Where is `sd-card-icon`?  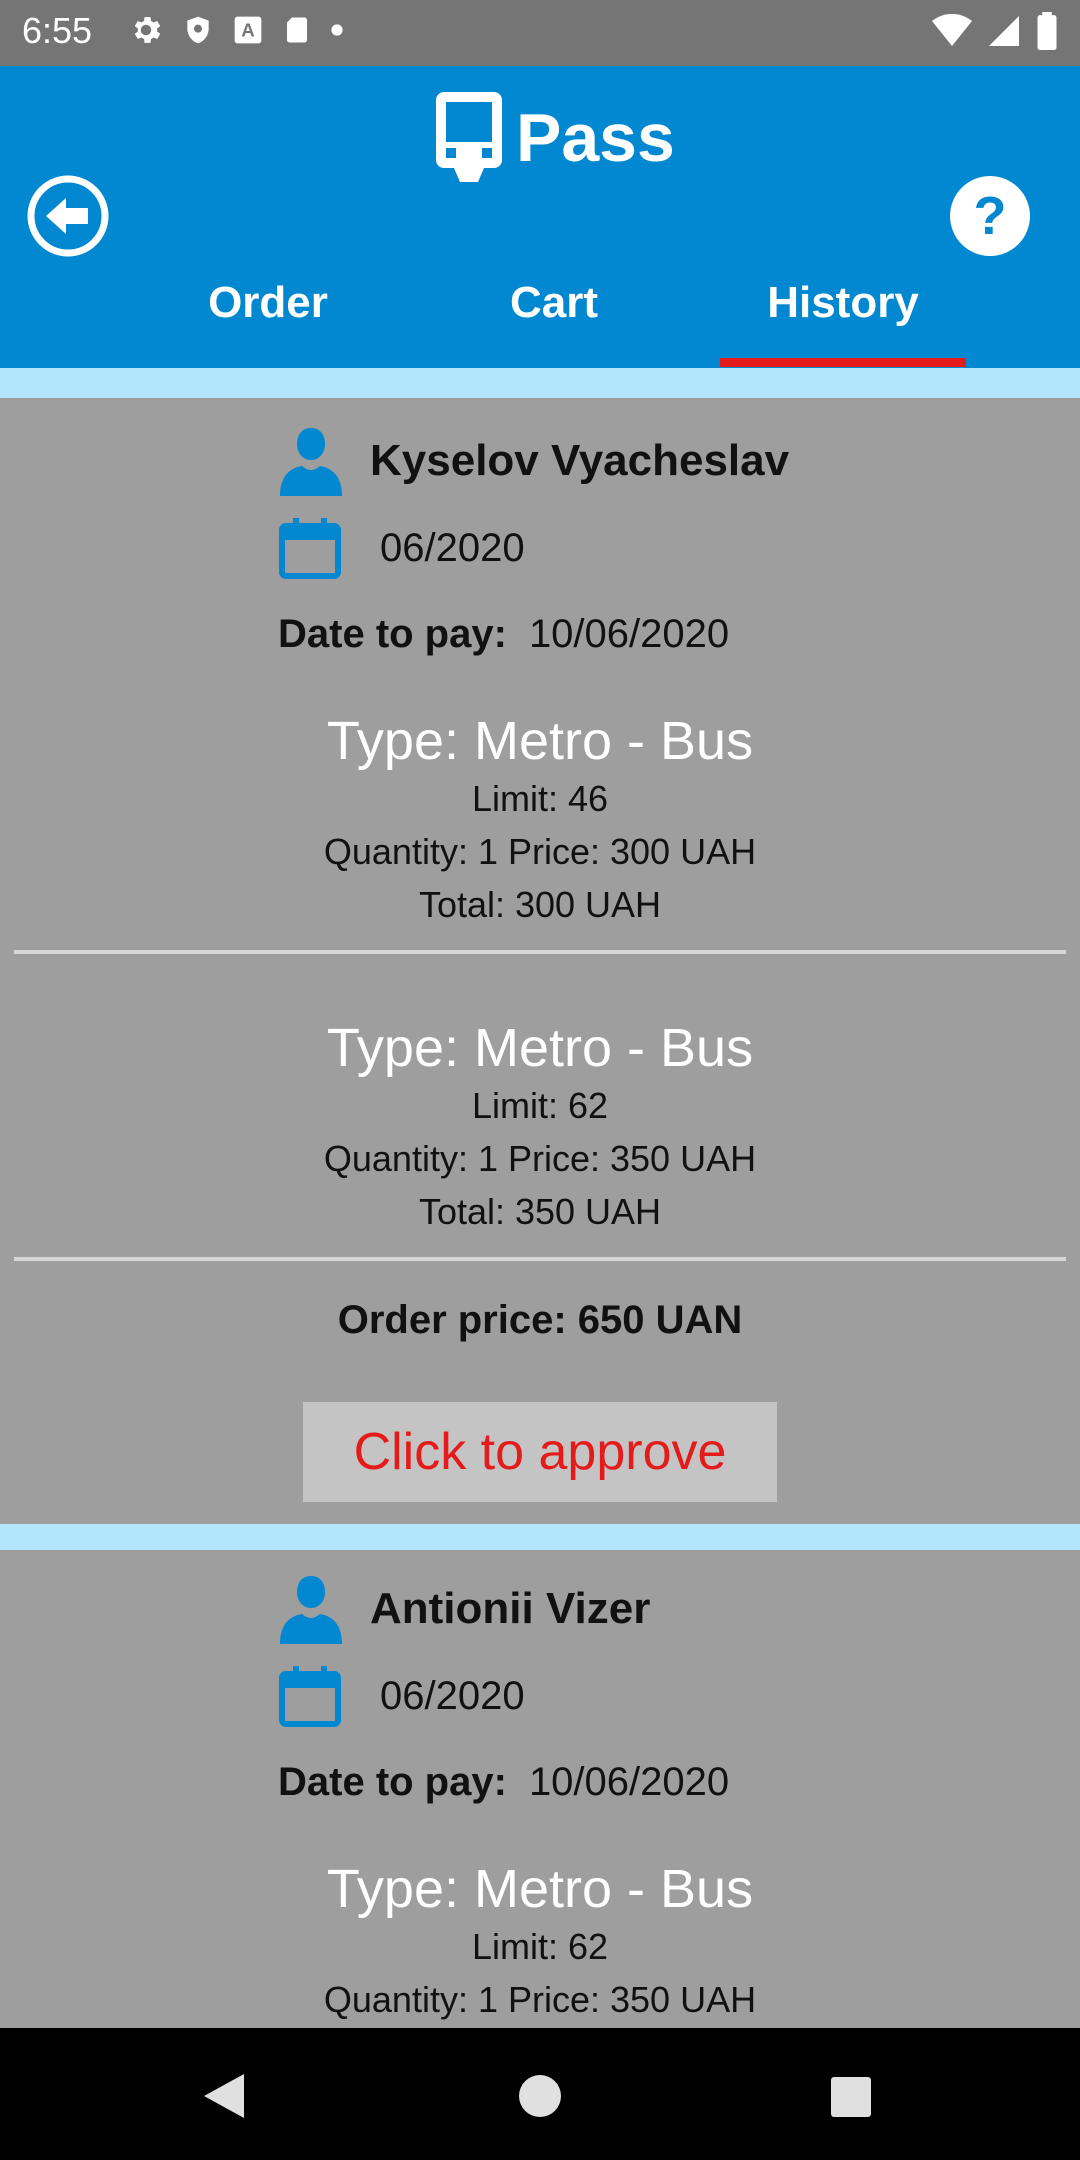 sd-card-icon is located at coordinates (297, 30).